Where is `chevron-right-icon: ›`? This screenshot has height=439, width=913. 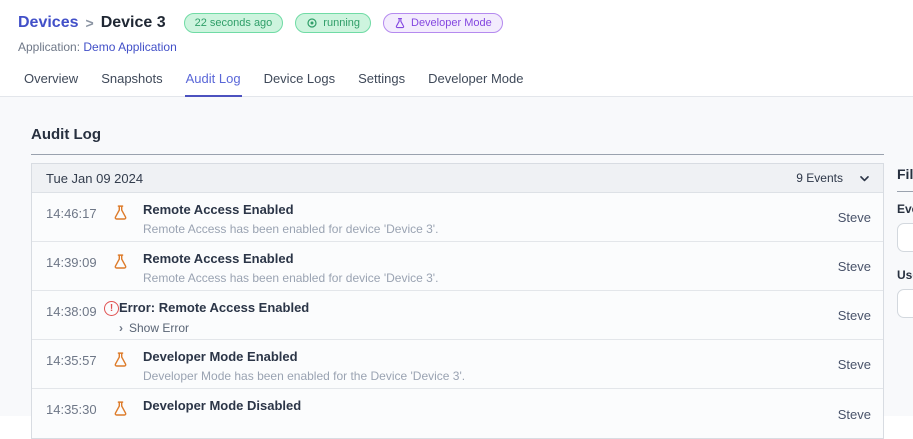 chevron-right-icon: › is located at coordinates (121, 328).